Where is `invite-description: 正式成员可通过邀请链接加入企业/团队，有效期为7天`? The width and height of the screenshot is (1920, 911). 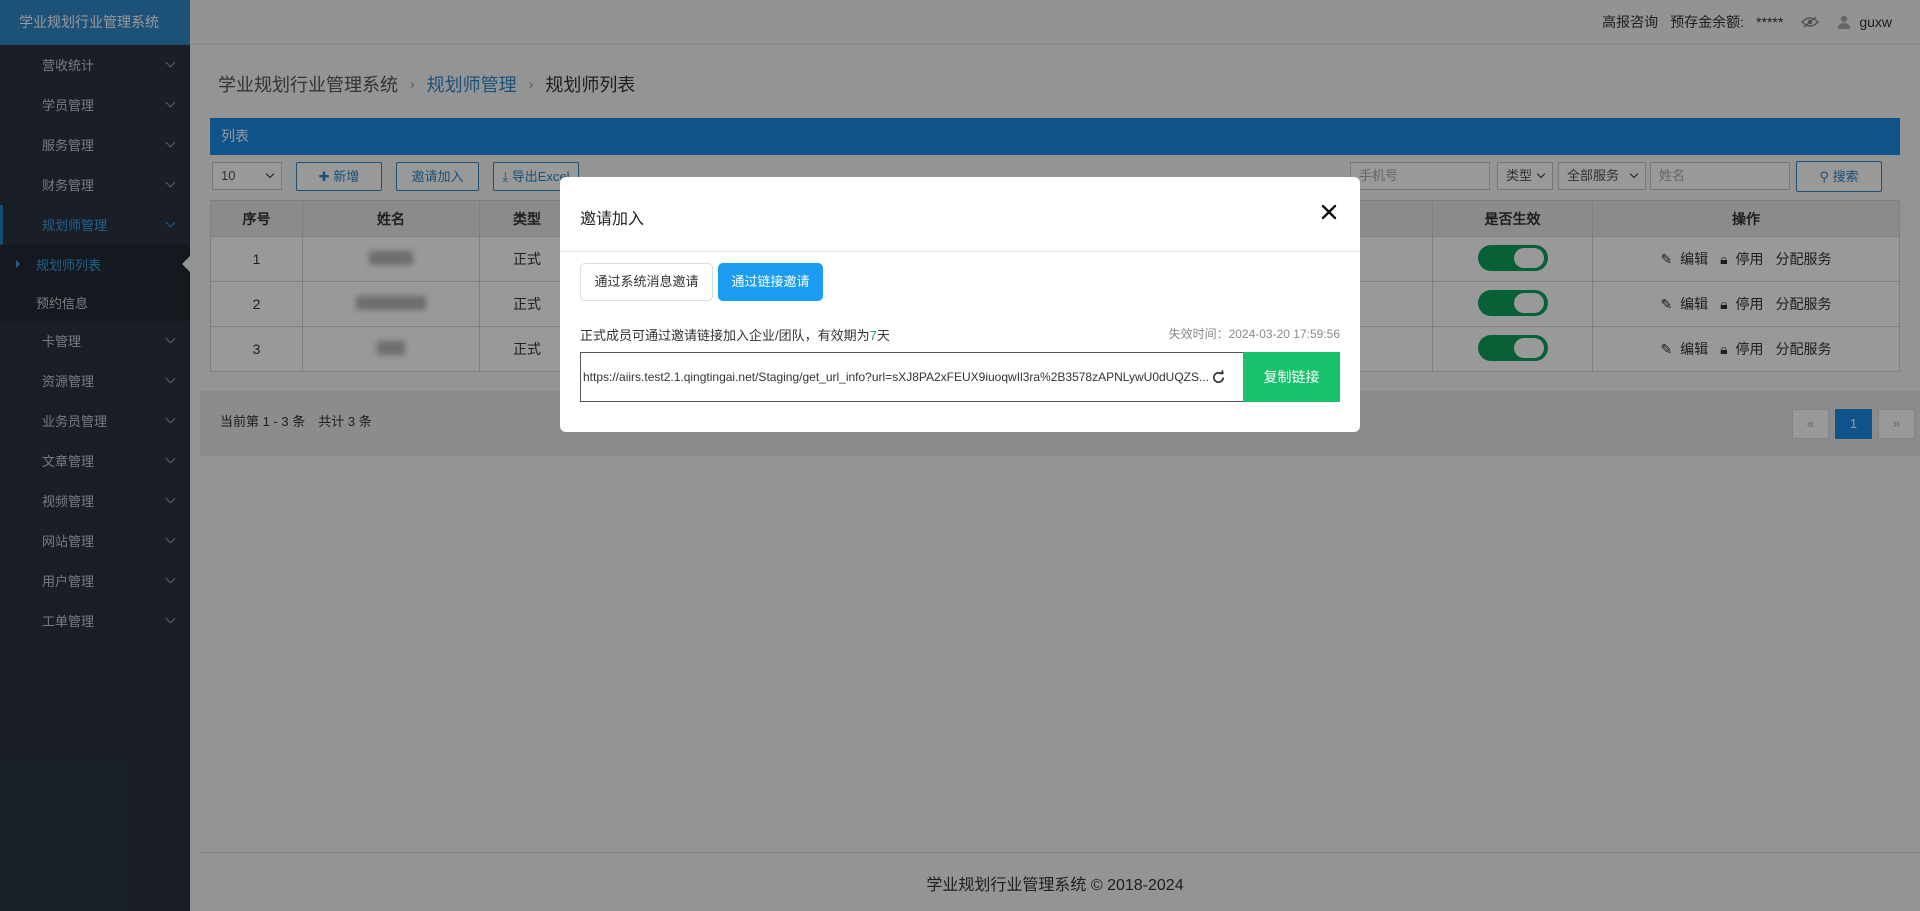
invite-description: 正式成员可通过邀请链接加入企业/团队，有效期为7天 is located at coordinates (735, 334).